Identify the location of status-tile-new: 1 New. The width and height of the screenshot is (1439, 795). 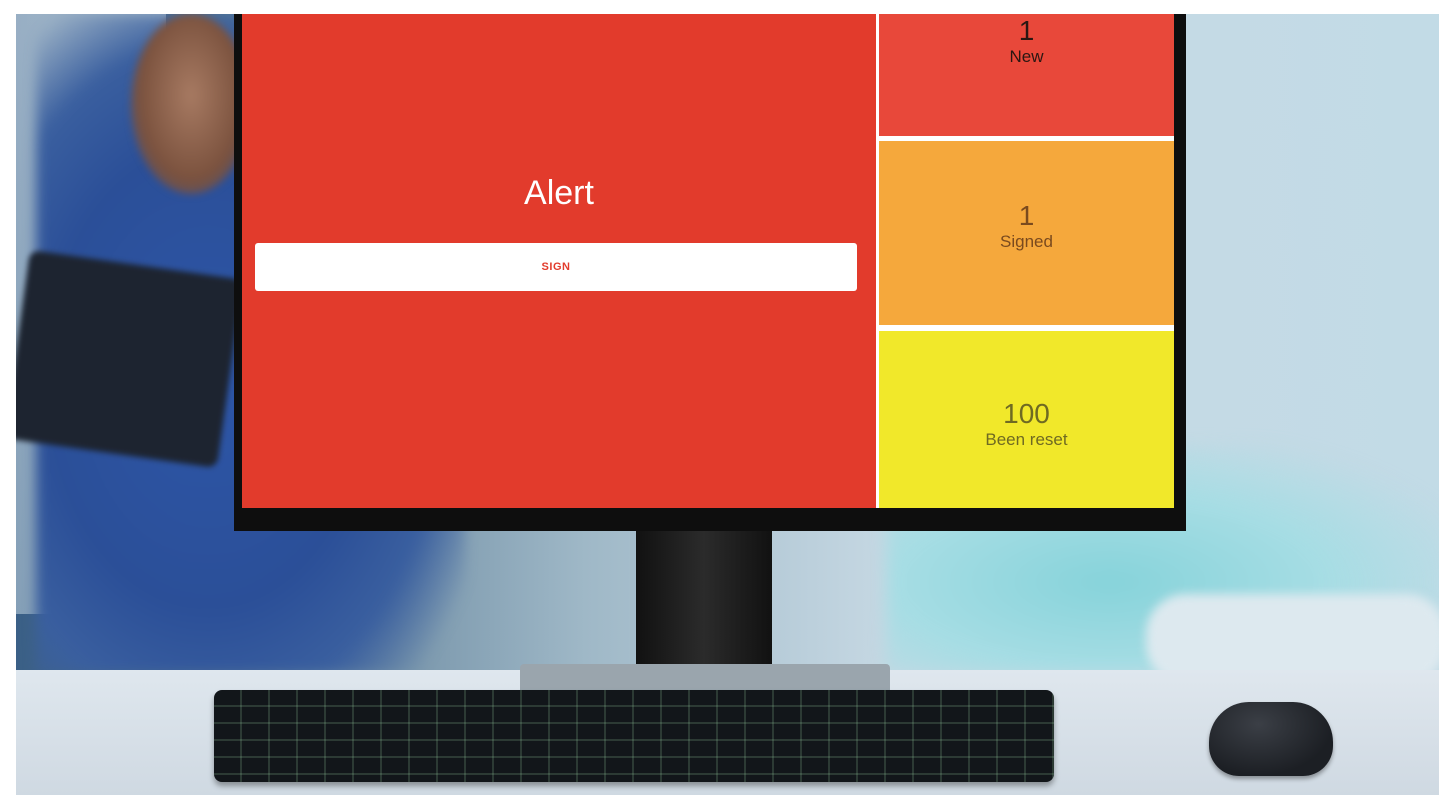
(1026, 75).